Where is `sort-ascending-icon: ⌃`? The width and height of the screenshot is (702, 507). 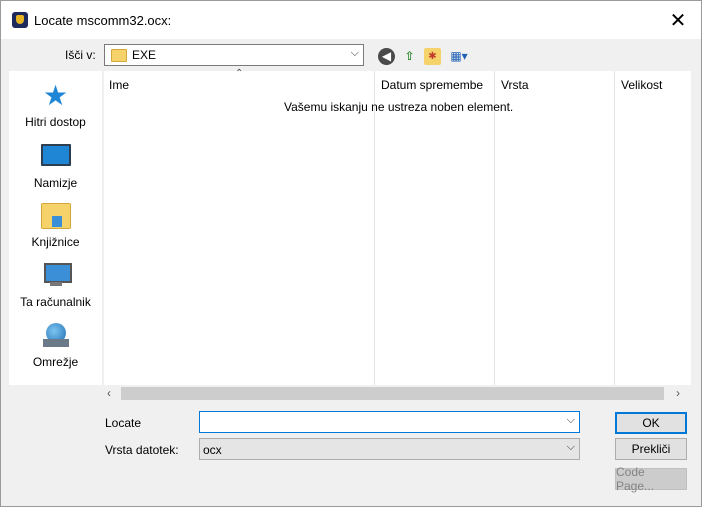 sort-ascending-icon: ⌃ is located at coordinates (239, 73).